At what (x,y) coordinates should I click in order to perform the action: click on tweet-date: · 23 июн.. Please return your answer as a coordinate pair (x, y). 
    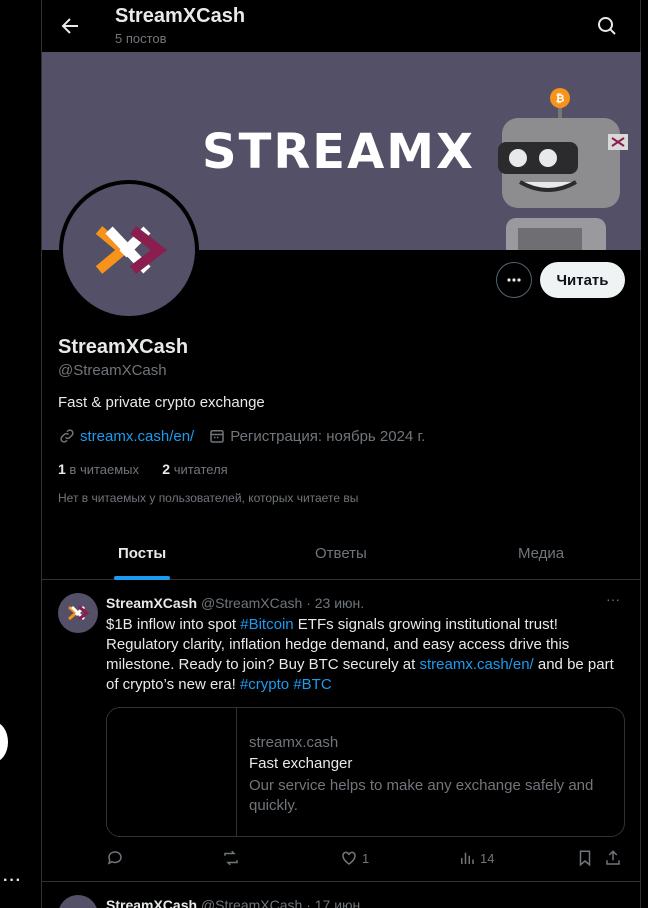
    Looking at the image, I should click on (335, 603).